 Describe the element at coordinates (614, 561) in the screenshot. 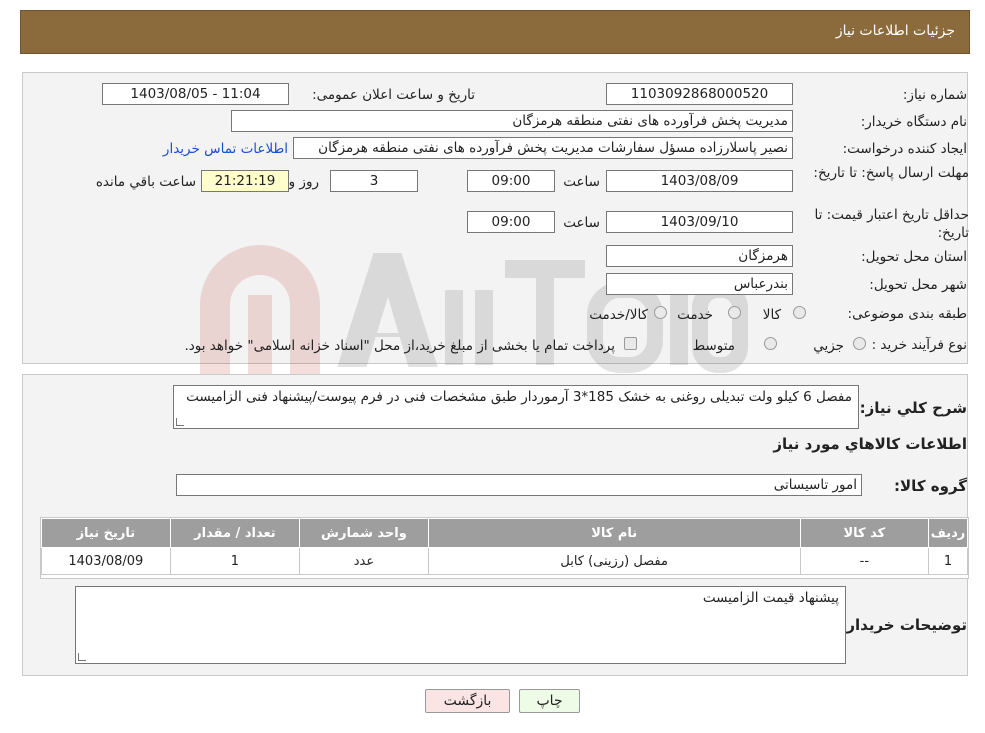

I see `cell-goods-name: مفصل (رزینی) کابل` at that location.